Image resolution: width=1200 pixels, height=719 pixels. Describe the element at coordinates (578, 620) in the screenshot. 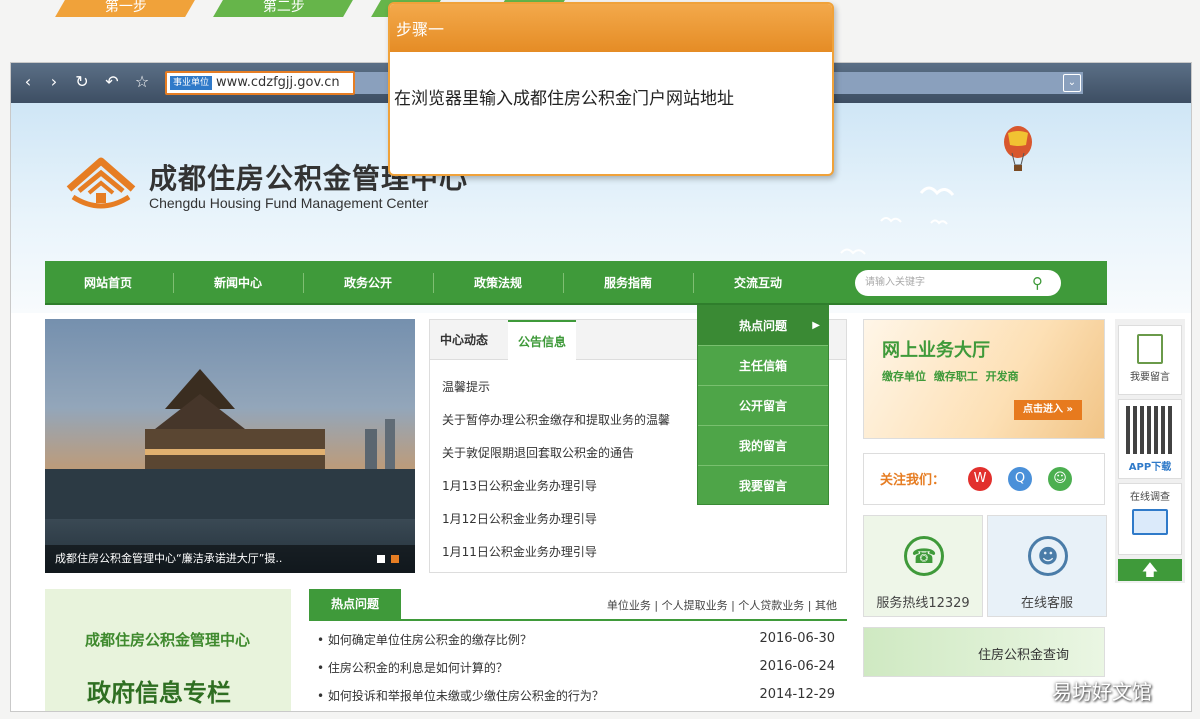

I see `hot-divider` at that location.